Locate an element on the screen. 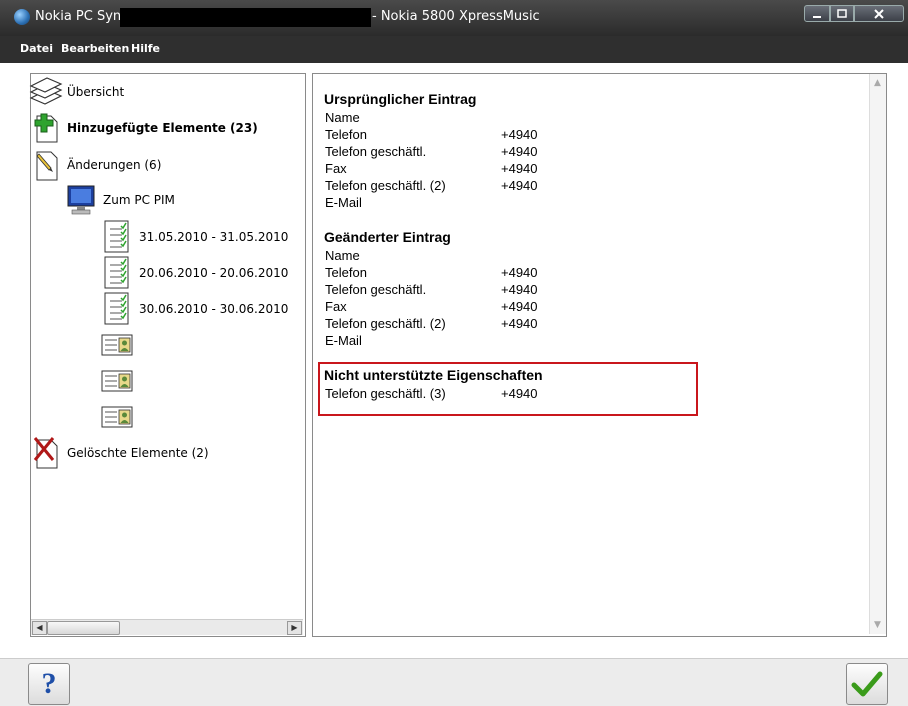  tree-item-added: Hinzugefügte Elemente (23) is located at coordinates (145, 128).